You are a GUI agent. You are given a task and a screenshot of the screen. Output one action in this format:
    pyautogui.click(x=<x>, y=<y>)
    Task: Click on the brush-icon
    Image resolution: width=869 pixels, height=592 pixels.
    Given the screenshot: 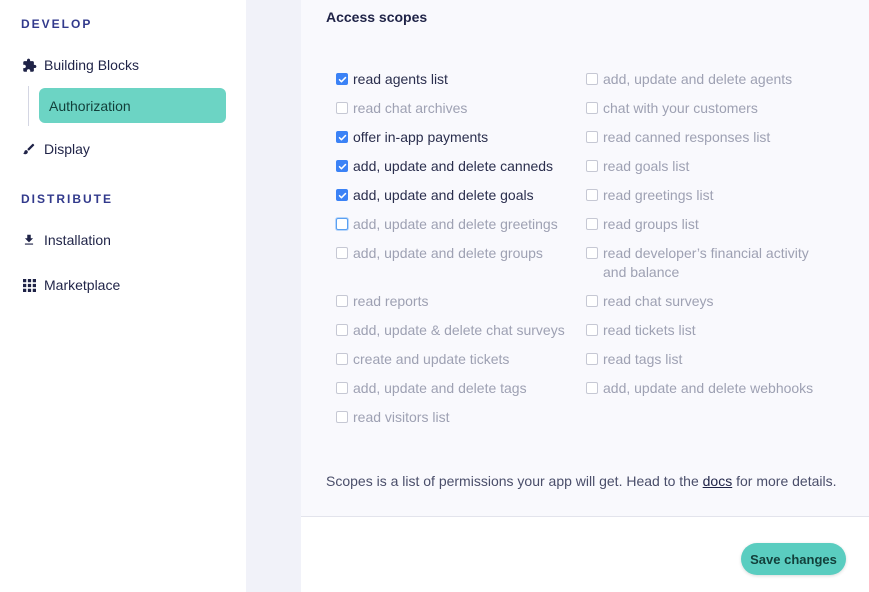 What is the action you would take?
    pyautogui.click(x=29, y=149)
    